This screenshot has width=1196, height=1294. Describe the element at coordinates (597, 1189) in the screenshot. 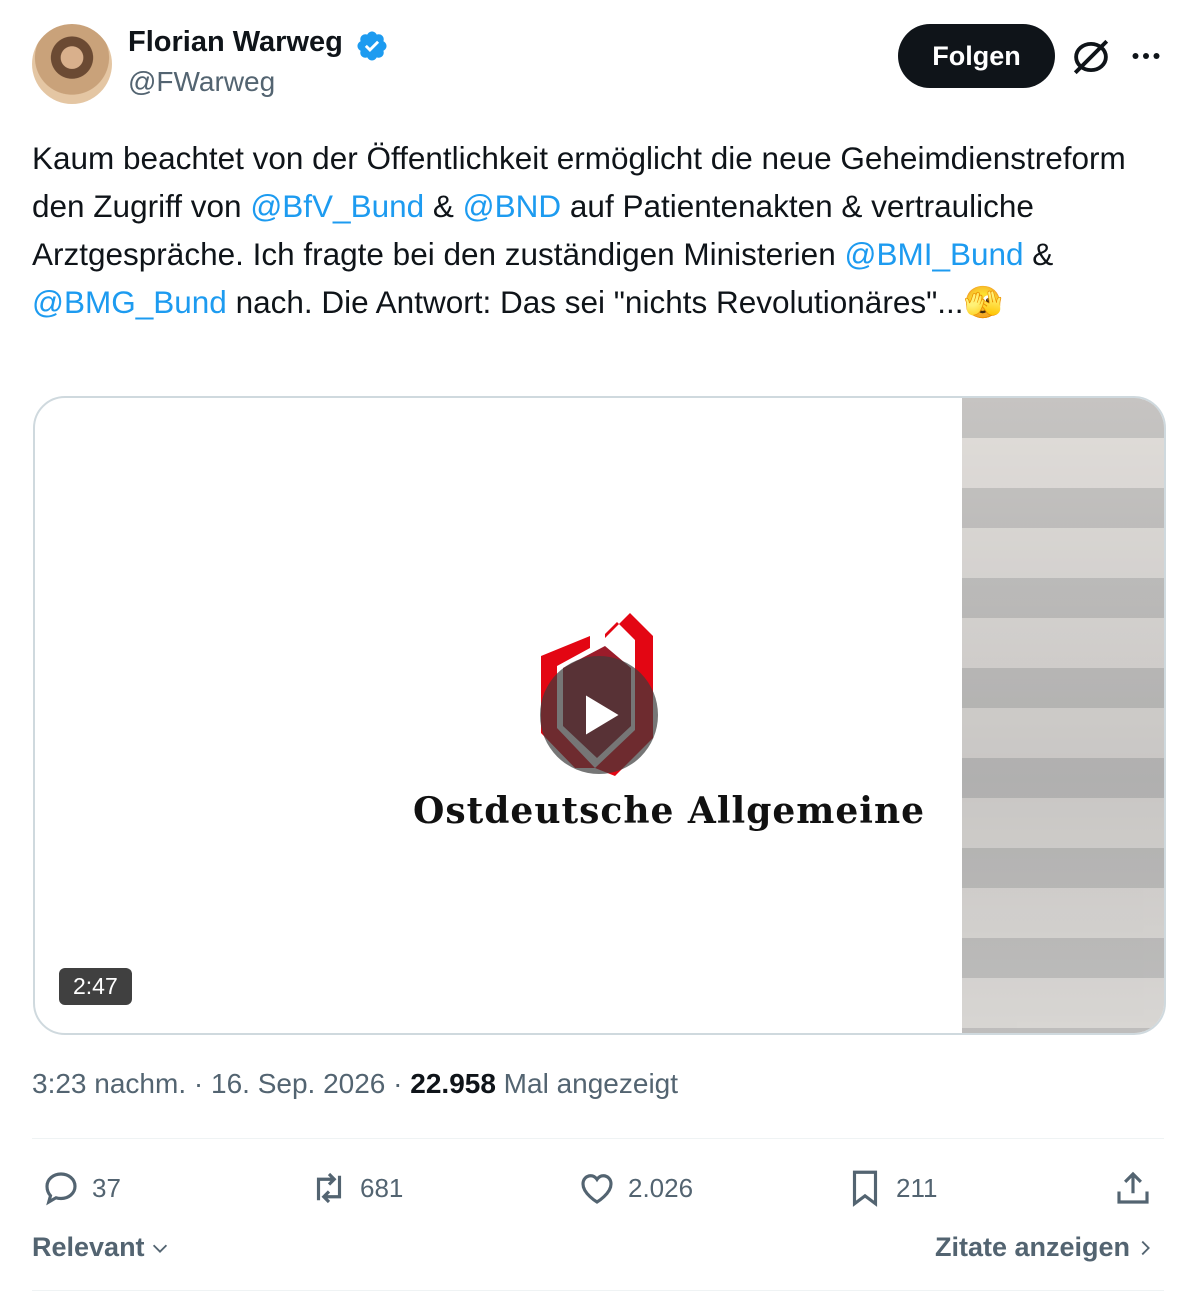

I see `heart-icon` at that location.